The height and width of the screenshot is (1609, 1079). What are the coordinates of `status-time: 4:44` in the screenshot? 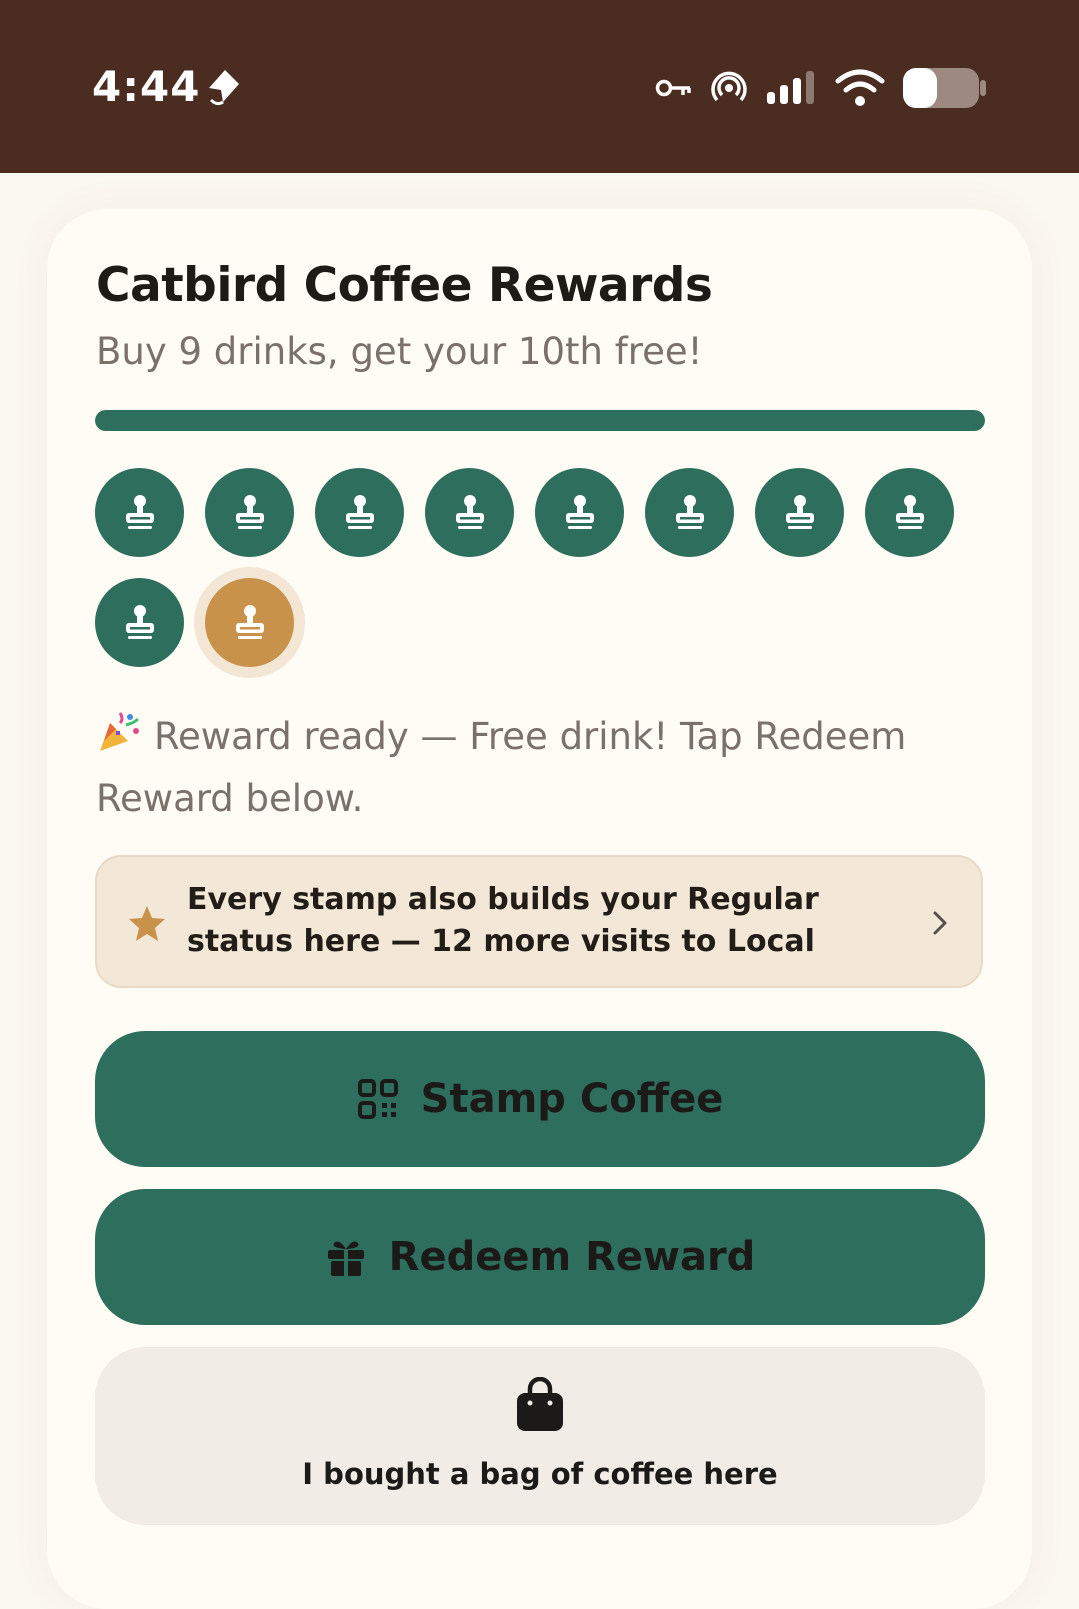 It's located at (146, 86).